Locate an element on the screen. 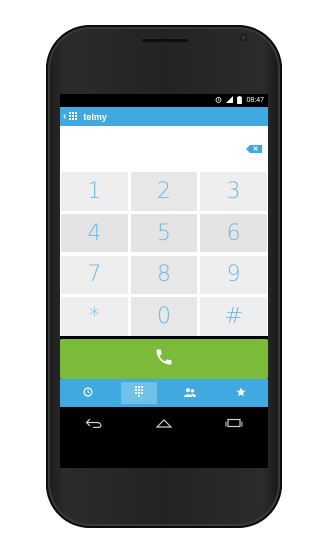  tab-favorites is located at coordinates (241, 393).